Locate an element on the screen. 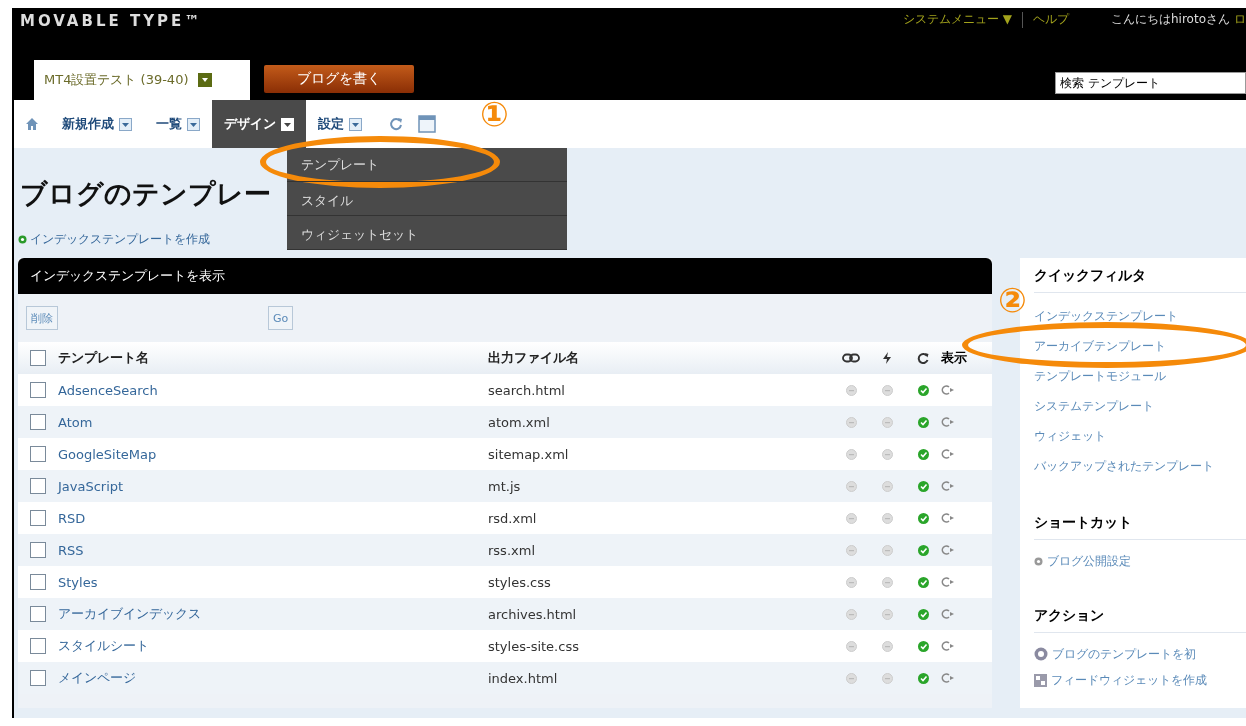 The image size is (1246, 726). greeting-text: こんにちはhirotoさん is located at coordinates (1170, 19).